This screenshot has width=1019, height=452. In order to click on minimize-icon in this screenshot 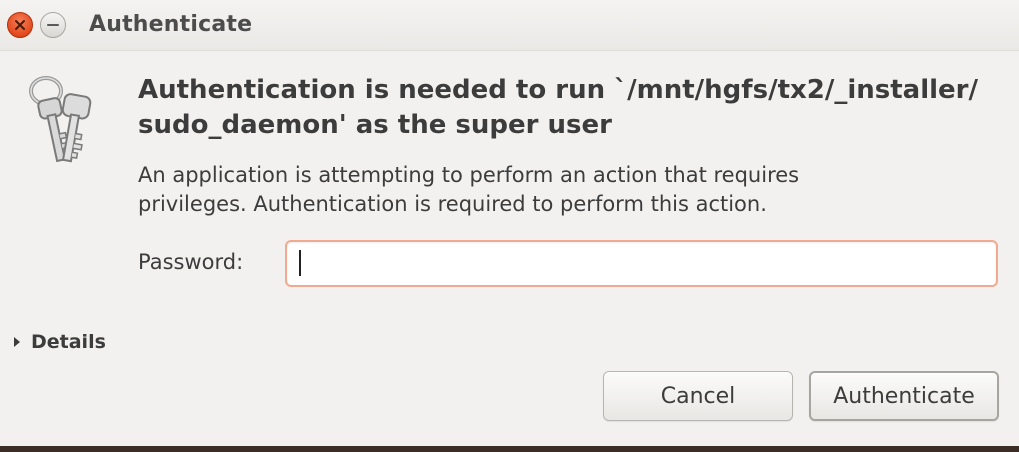, I will do `click(53, 25)`.